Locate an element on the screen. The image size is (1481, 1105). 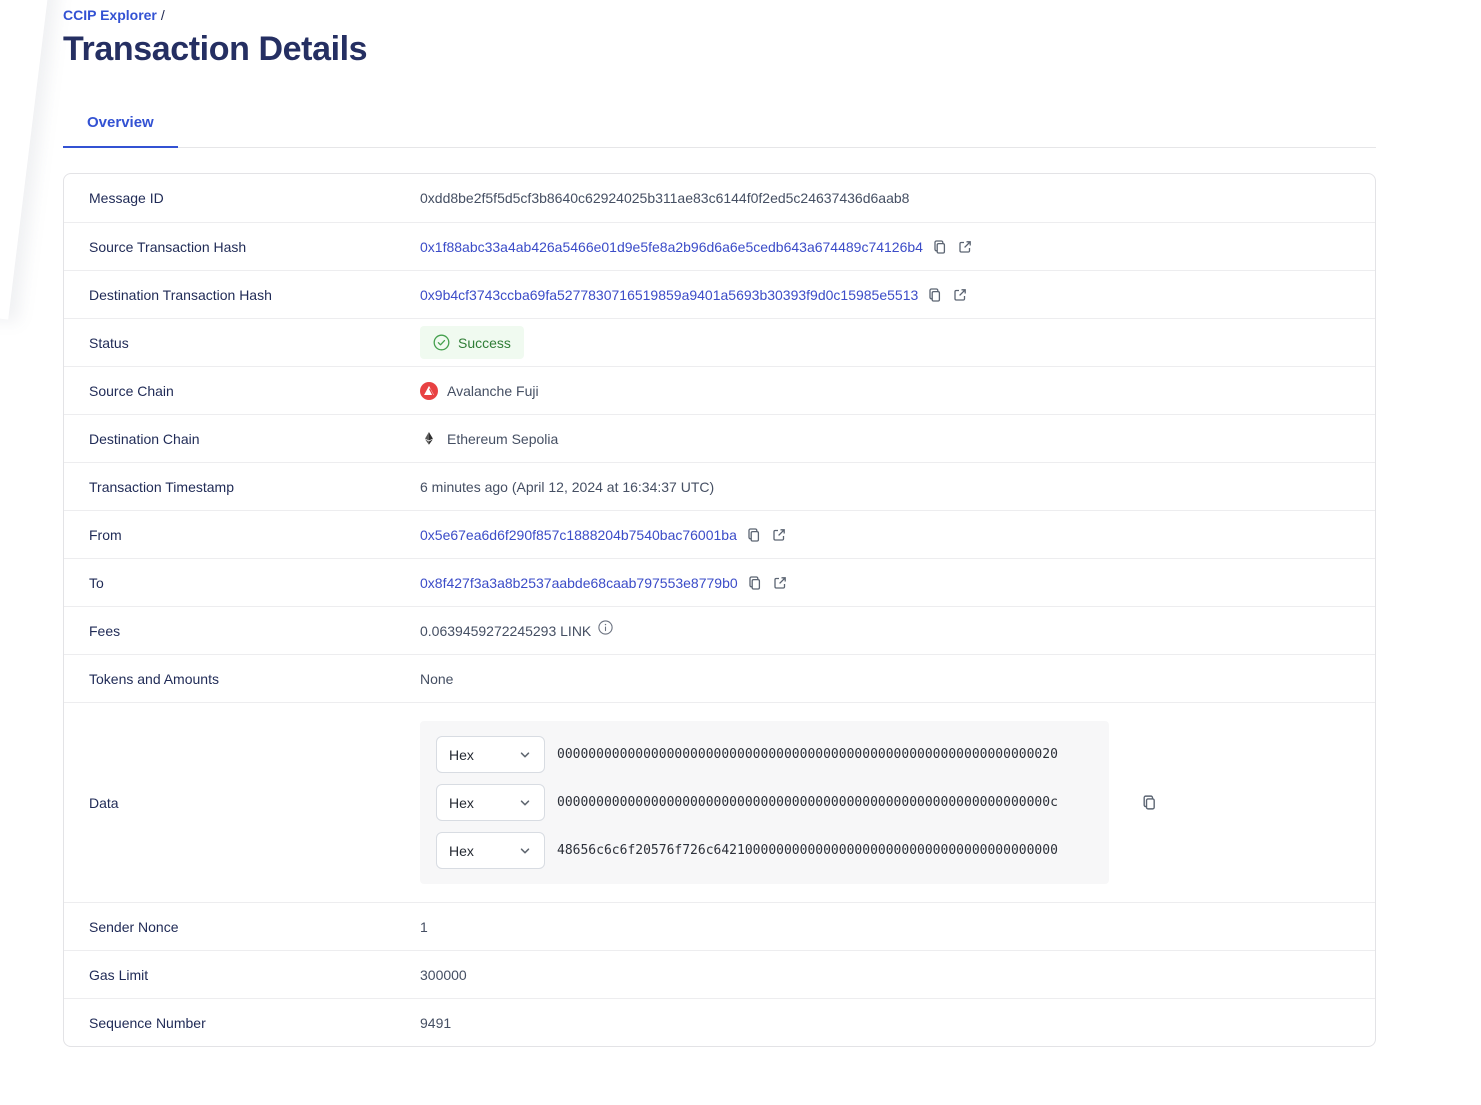
row-label: Tokens and Amounts is located at coordinates (154, 678).